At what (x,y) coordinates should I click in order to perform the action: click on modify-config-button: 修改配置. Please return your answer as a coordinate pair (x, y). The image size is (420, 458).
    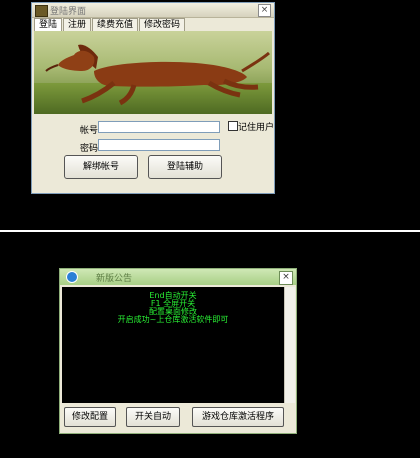
    Looking at the image, I should click on (90, 417).